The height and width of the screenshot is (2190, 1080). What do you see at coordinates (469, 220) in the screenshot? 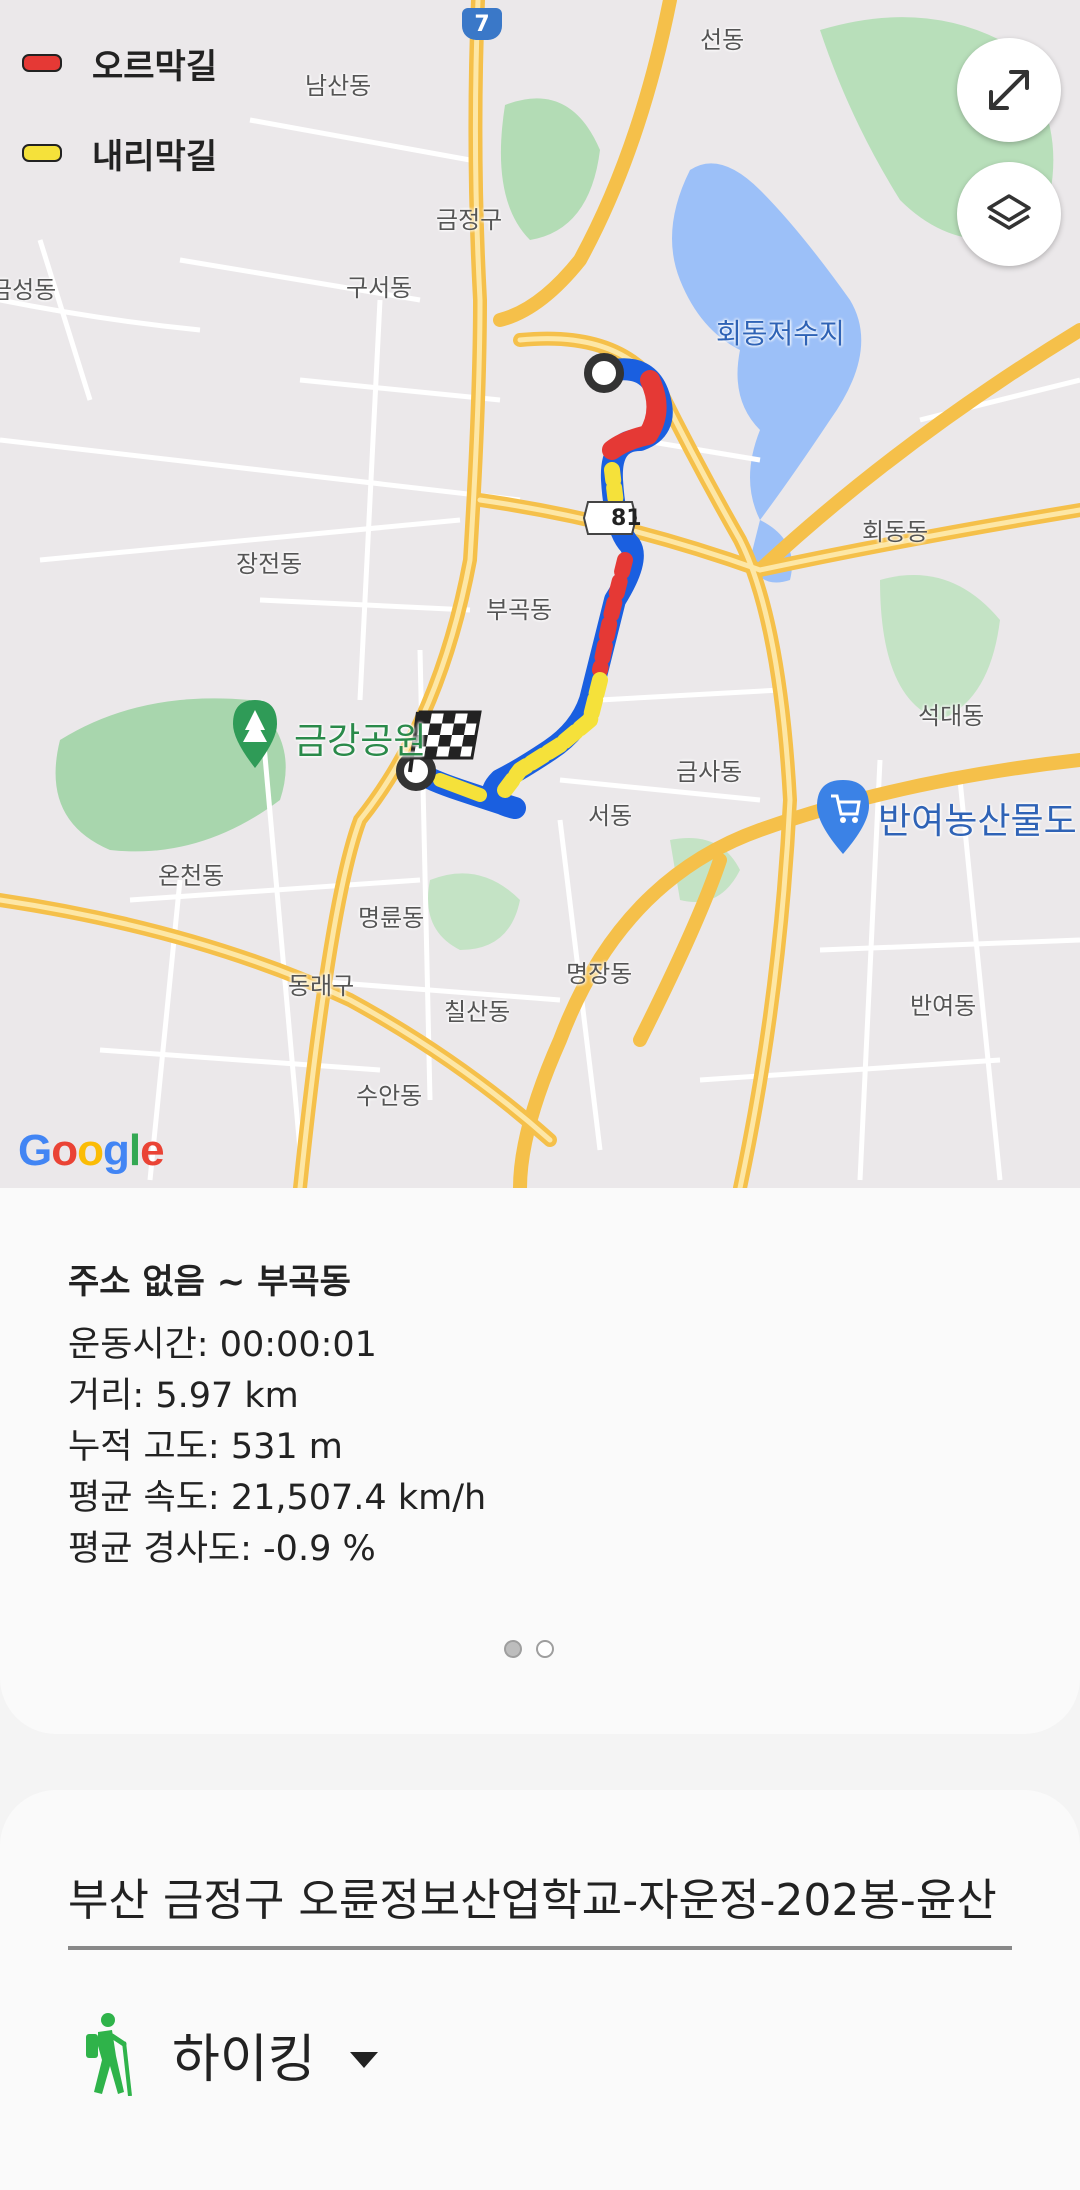
I see `place-label: 금정구` at bounding box center [469, 220].